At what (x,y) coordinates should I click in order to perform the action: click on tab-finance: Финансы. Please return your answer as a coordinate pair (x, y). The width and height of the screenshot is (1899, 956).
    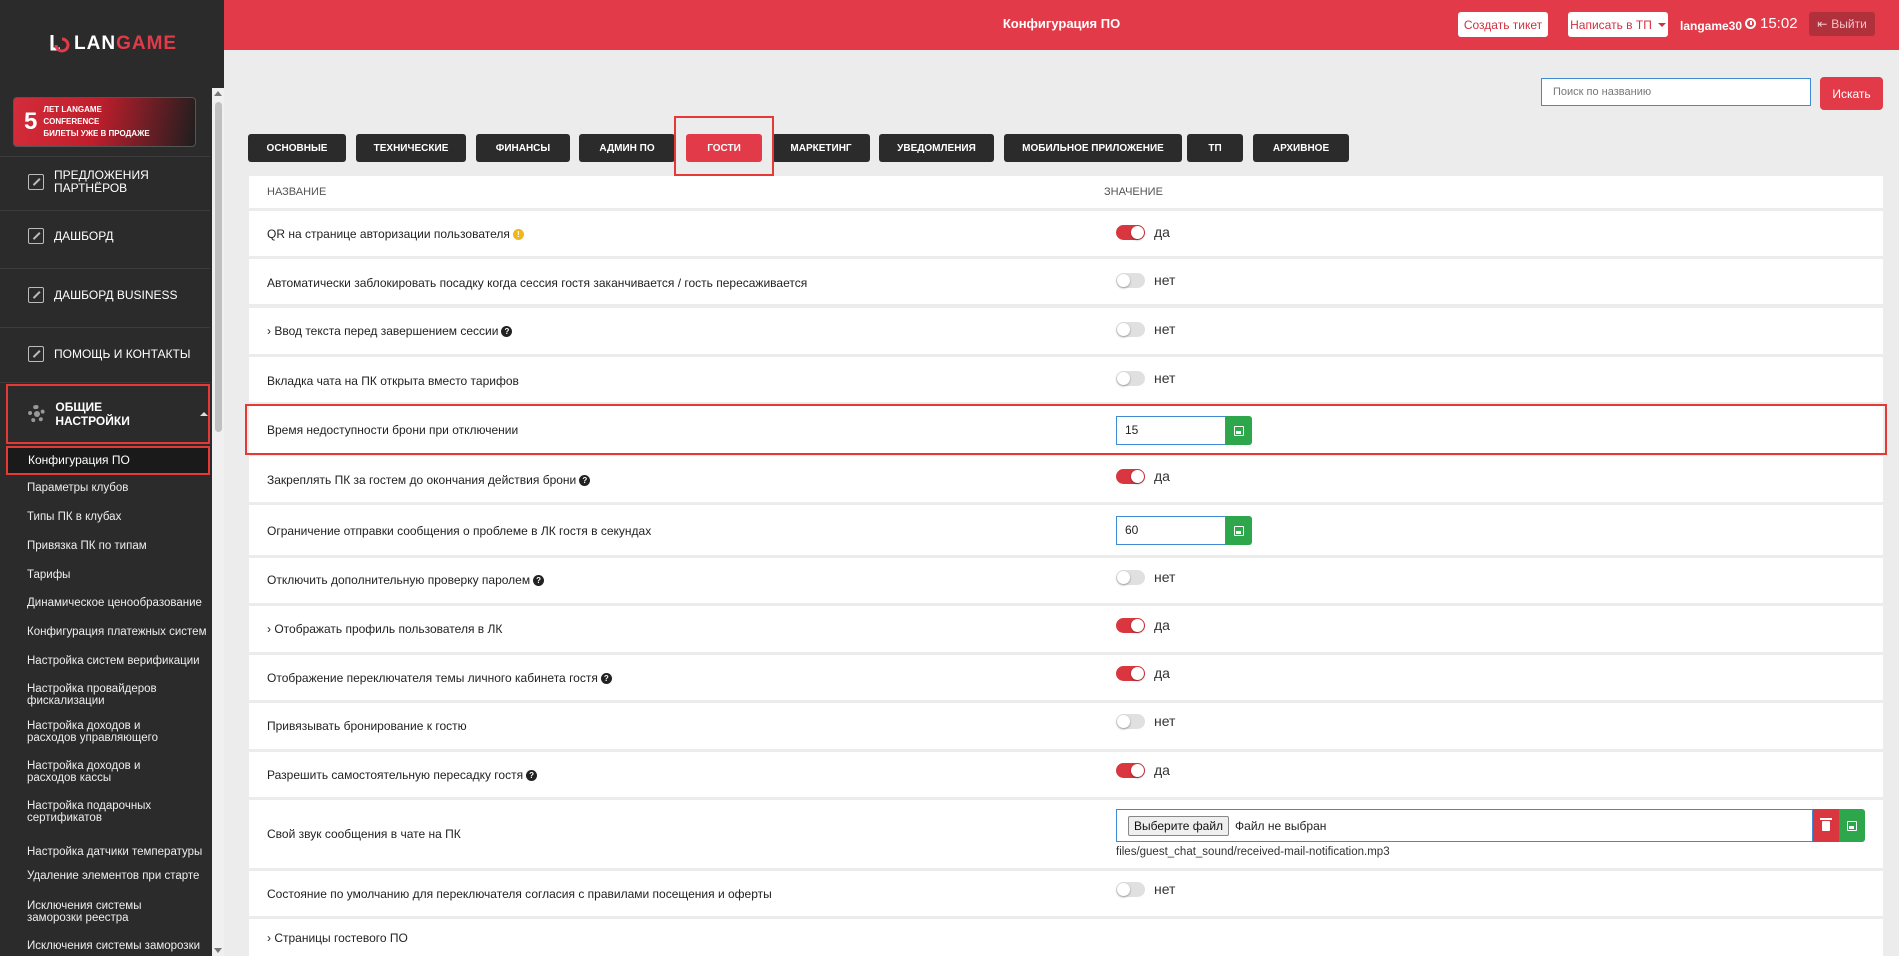
    Looking at the image, I should click on (523, 148).